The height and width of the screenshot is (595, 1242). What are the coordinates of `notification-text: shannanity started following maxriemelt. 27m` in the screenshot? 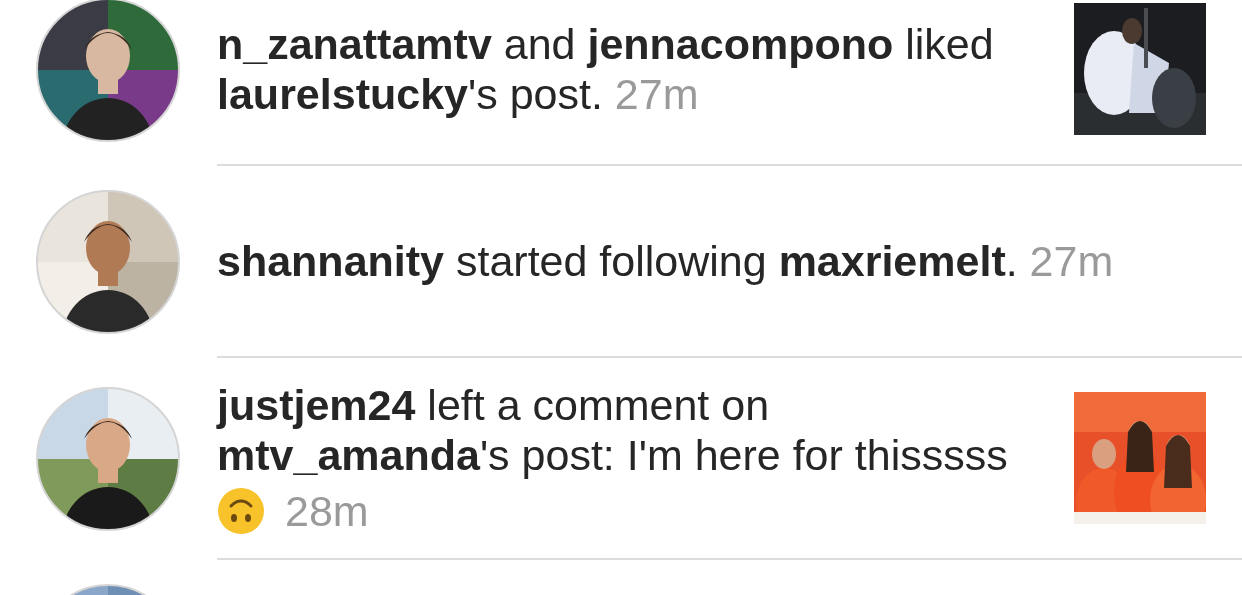 It's located at (665, 261).